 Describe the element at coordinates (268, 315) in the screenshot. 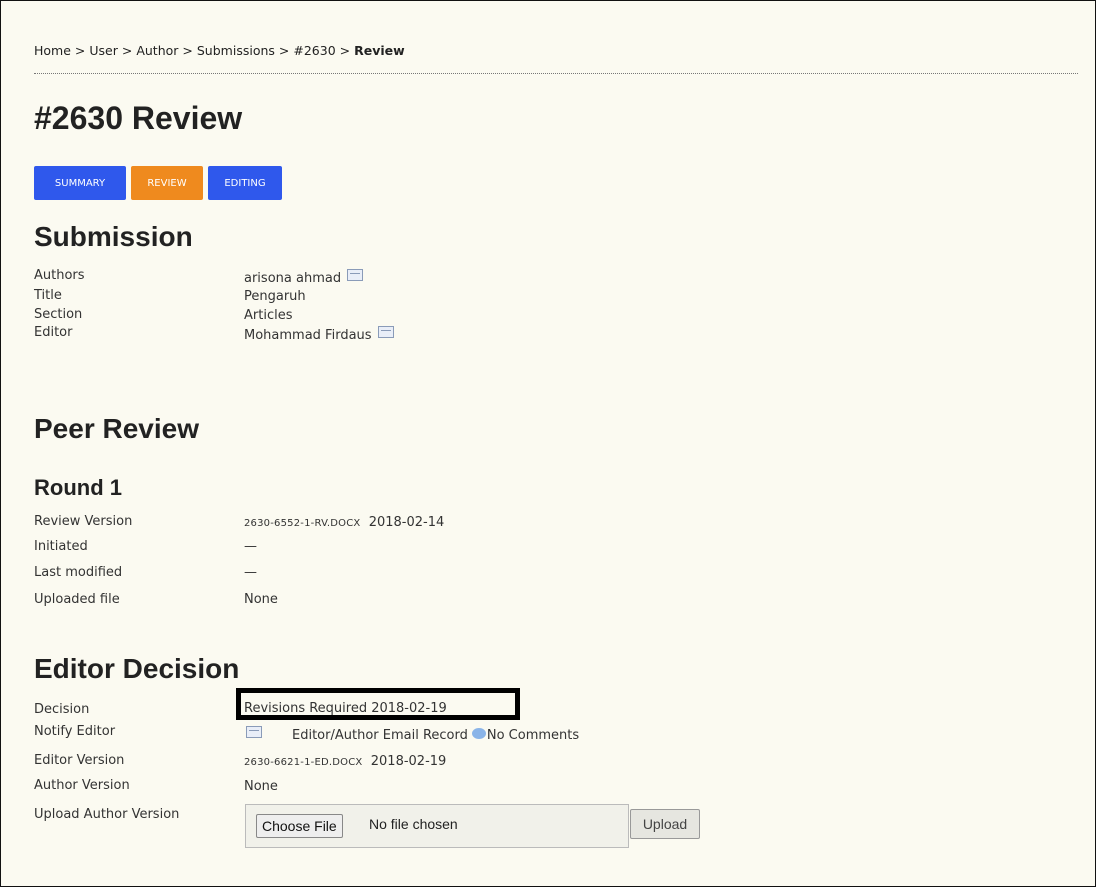

I see `section-value: Articles` at that location.